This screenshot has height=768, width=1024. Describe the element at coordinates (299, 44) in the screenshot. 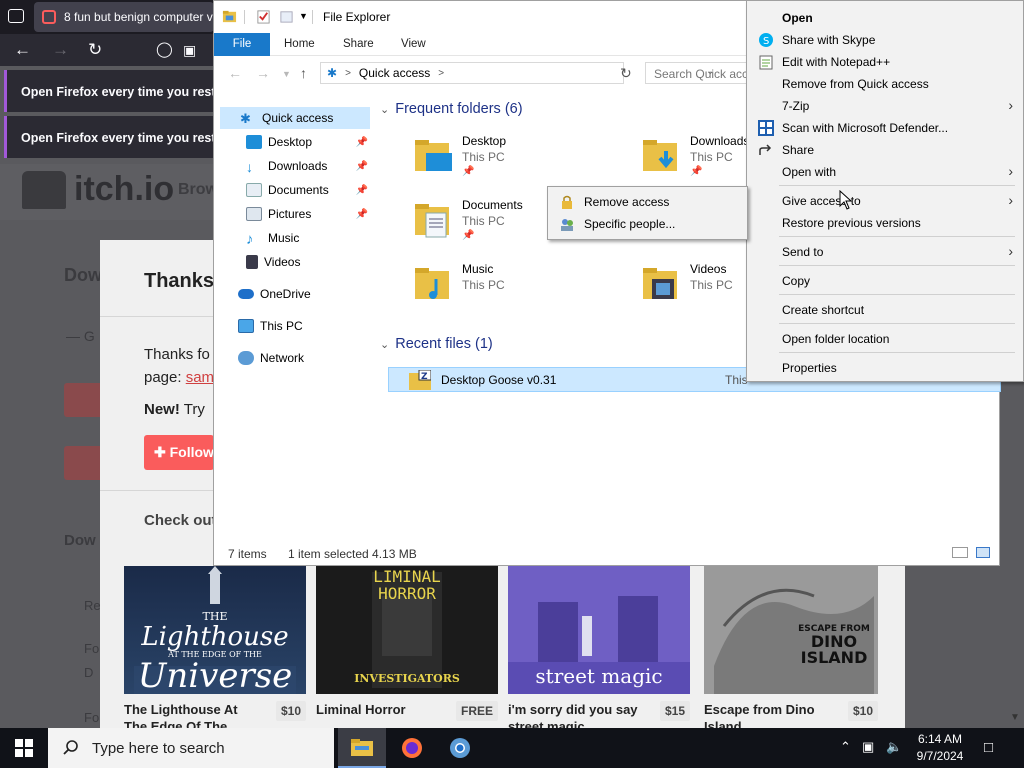

I see `tab-home: Home` at that location.